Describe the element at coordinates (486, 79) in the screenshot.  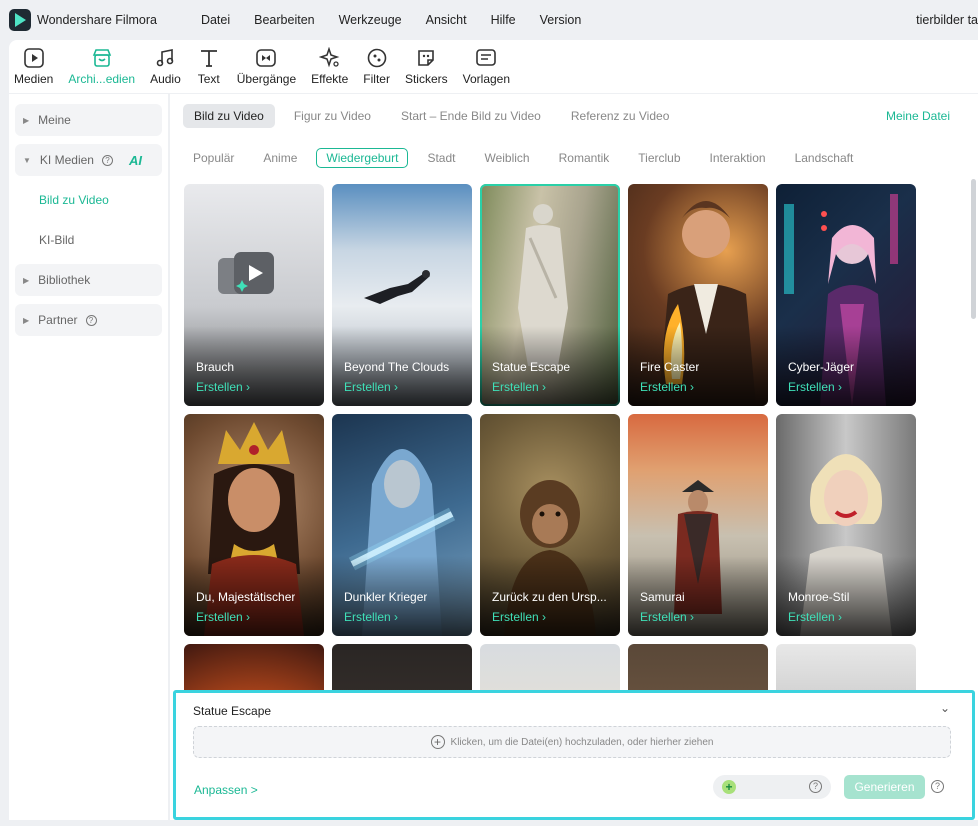
I see `tool-label: Vorlagen` at that location.